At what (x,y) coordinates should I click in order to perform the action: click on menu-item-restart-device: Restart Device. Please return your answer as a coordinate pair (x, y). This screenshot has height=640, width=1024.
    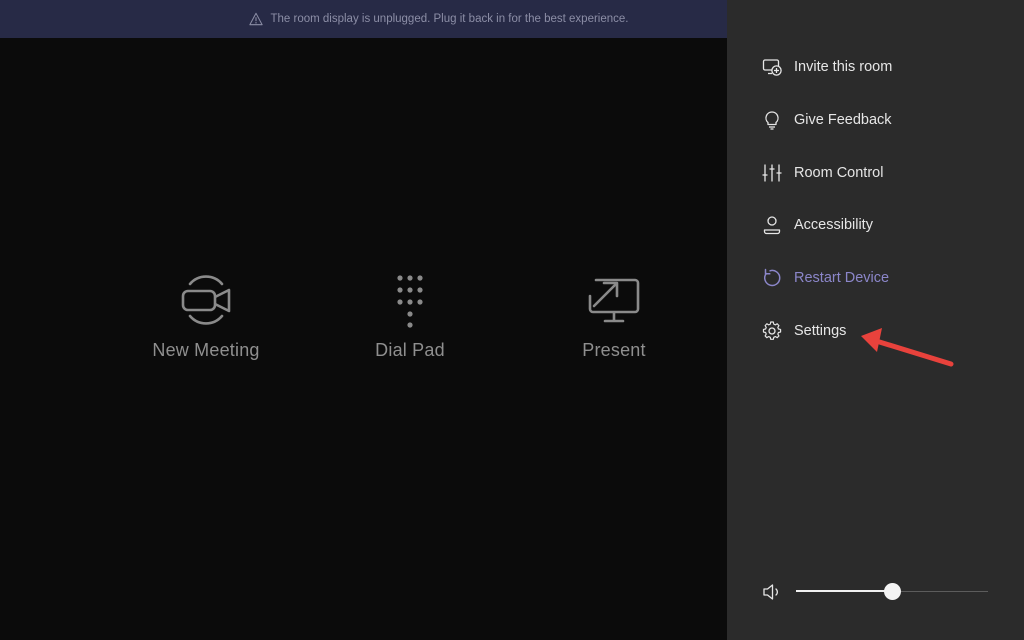
    Looking at the image, I should click on (825, 278).